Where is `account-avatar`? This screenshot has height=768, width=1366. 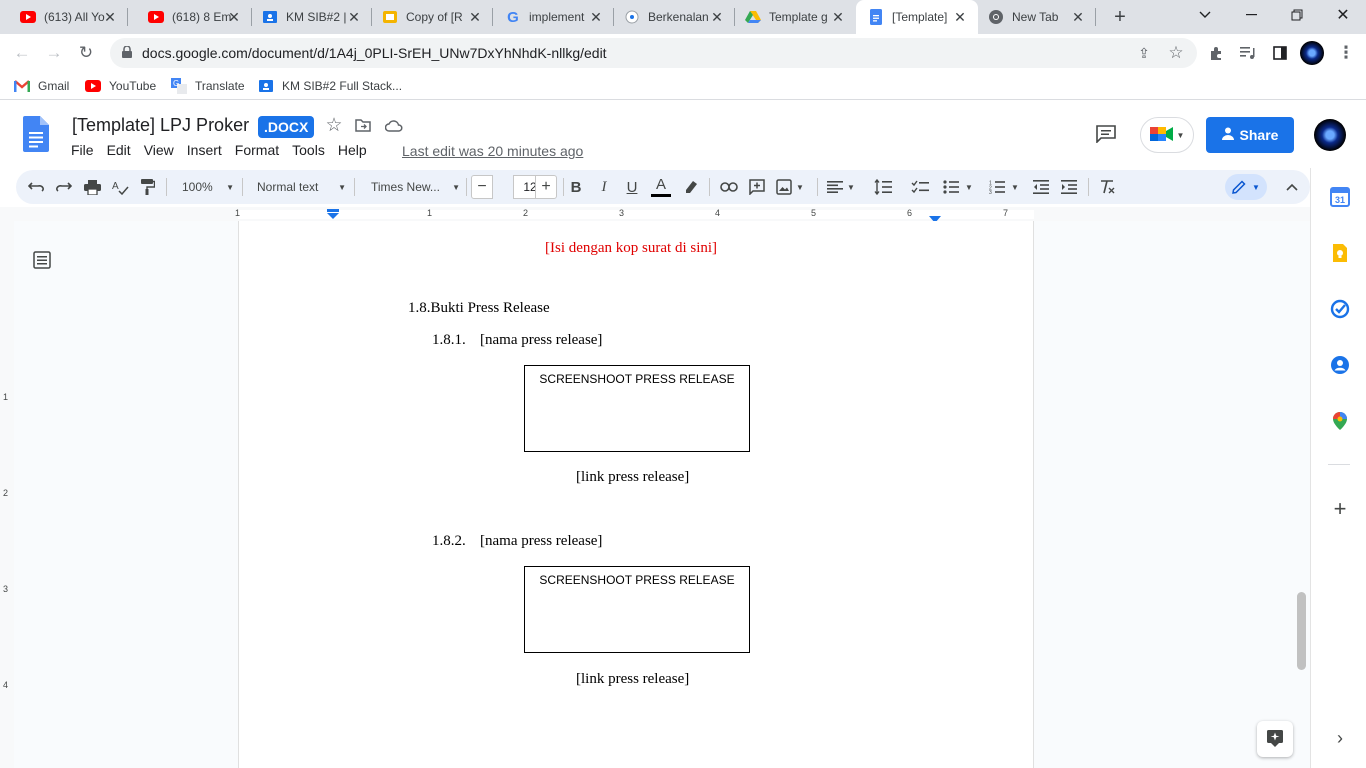 account-avatar is located at coordinates (1330, 135).